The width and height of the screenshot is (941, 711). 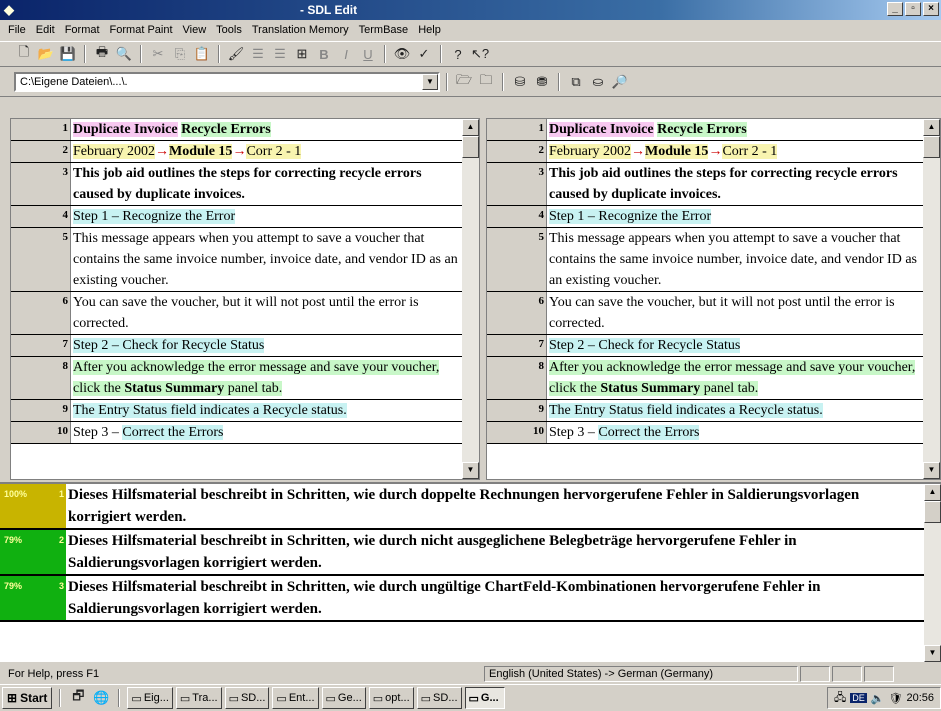 What do you see at coordinates (266, 345) in the screenshot?
I see `segment-text: Step 2 – Check for Recycle Status` at bounding box center [266, 345].